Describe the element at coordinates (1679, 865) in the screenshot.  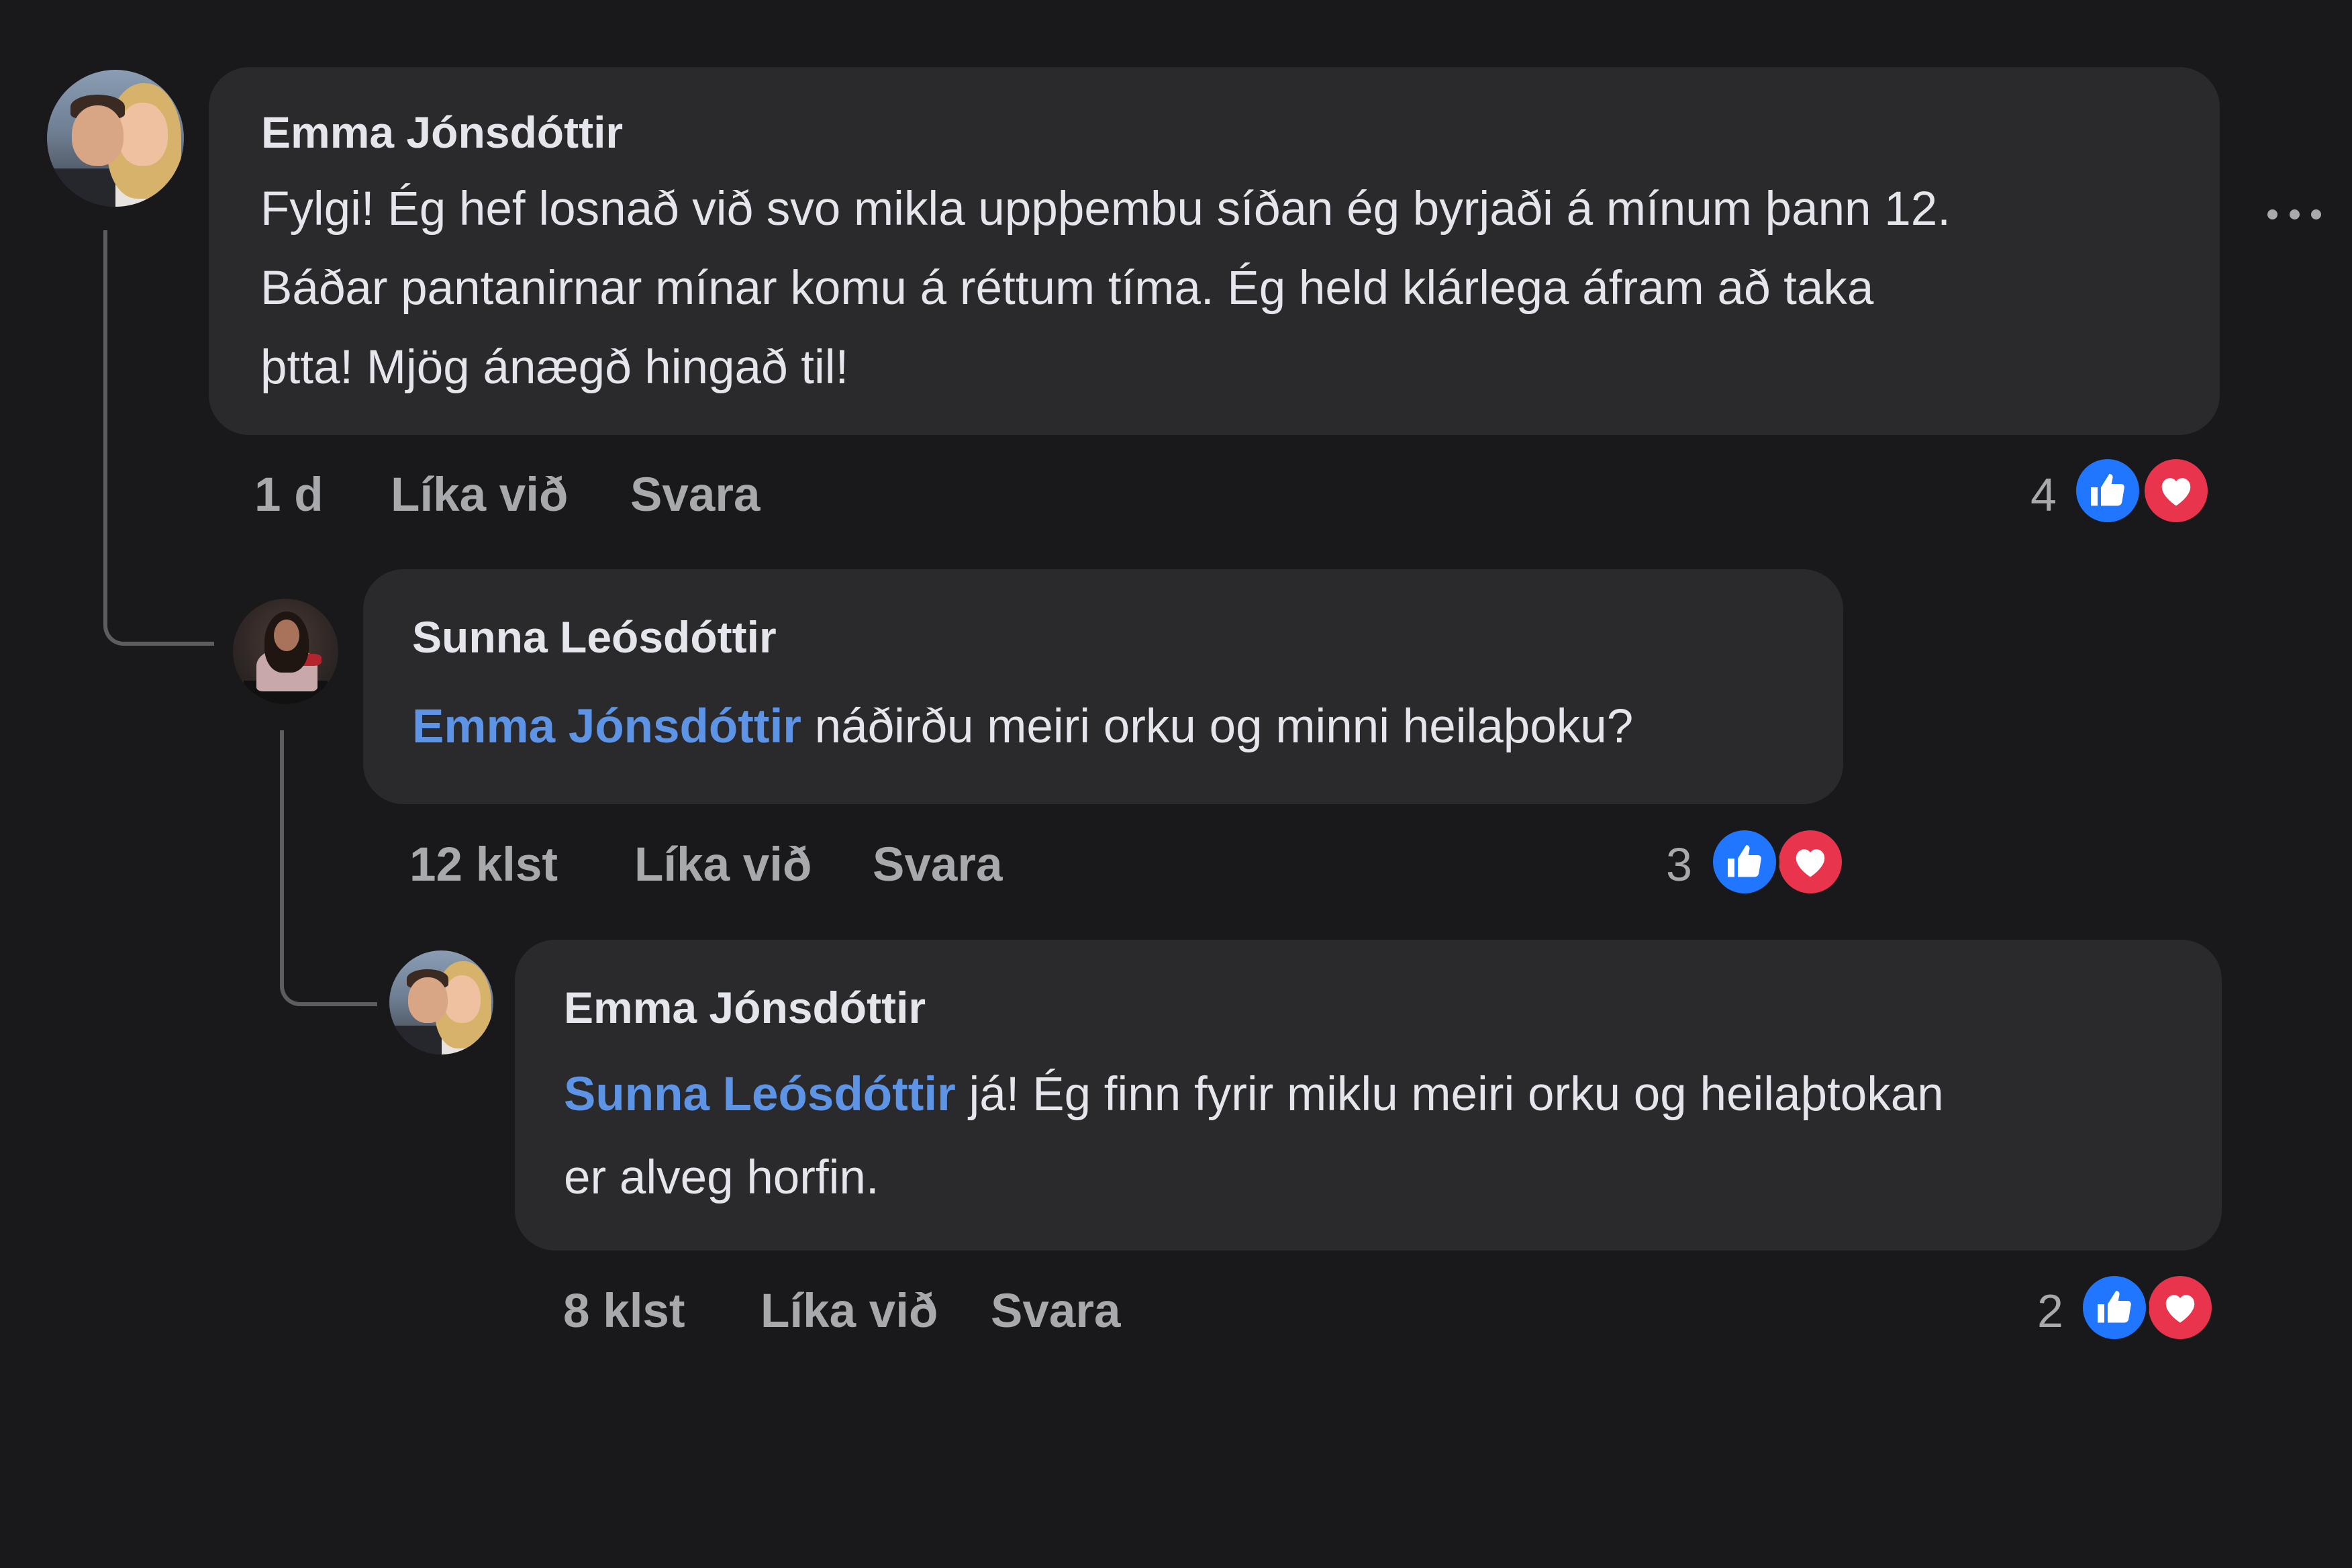
I see `reaction-count: 3` at that location.